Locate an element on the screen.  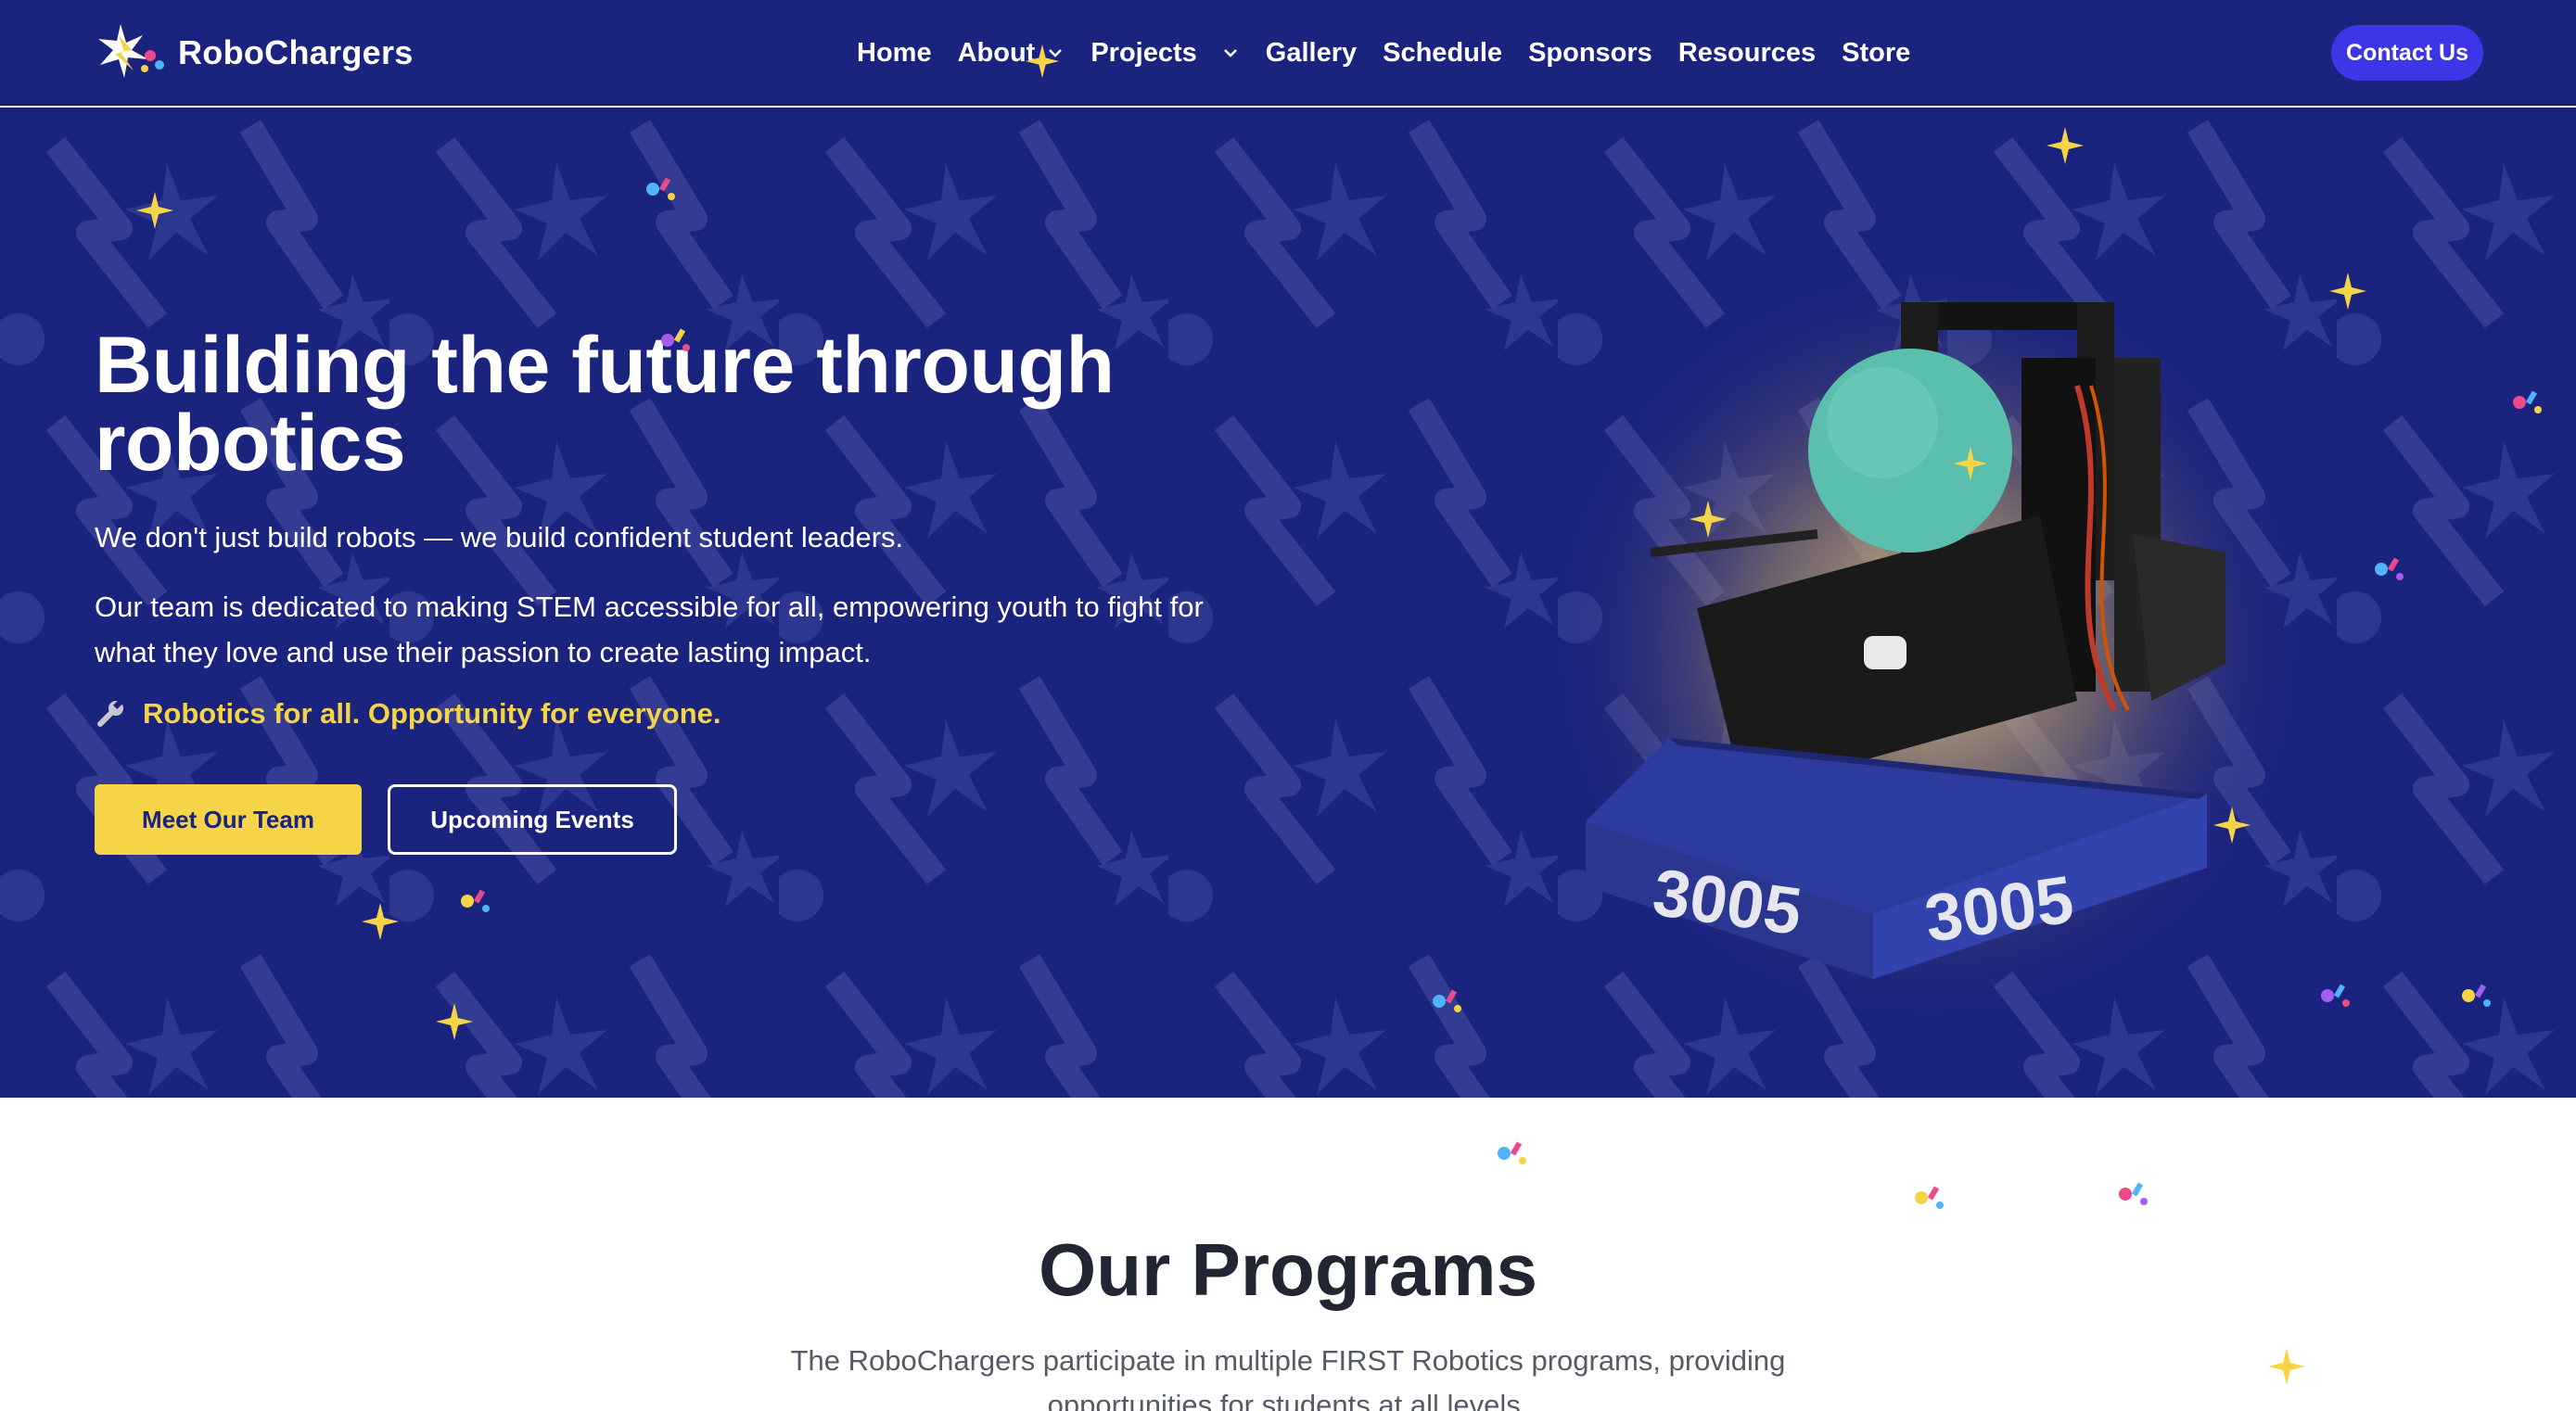
hero-title-line1: Building the future through is located at coordinates (605, 366).